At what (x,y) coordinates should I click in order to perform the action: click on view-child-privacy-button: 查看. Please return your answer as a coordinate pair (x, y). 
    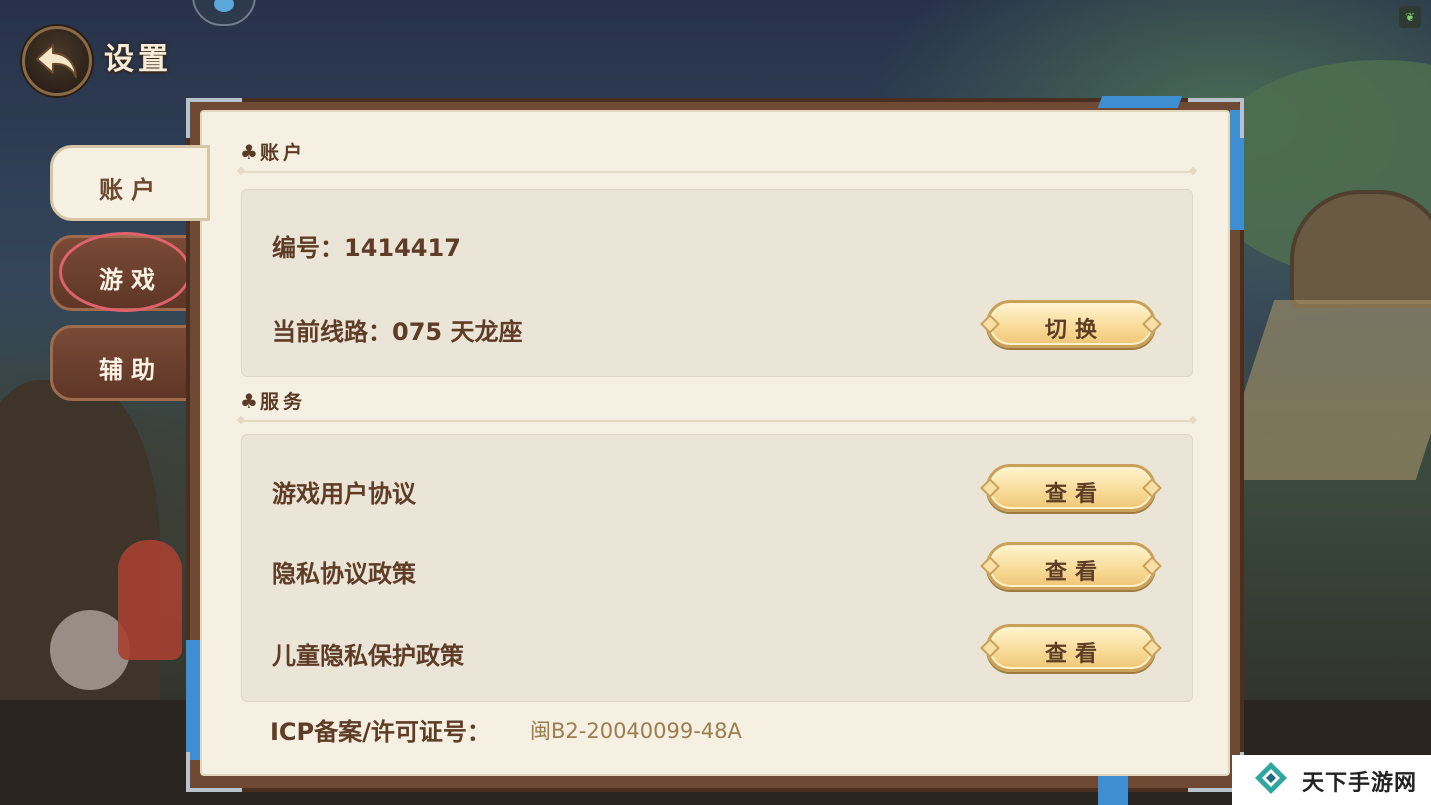
    Looking at the image, I should click on (1071, 648).